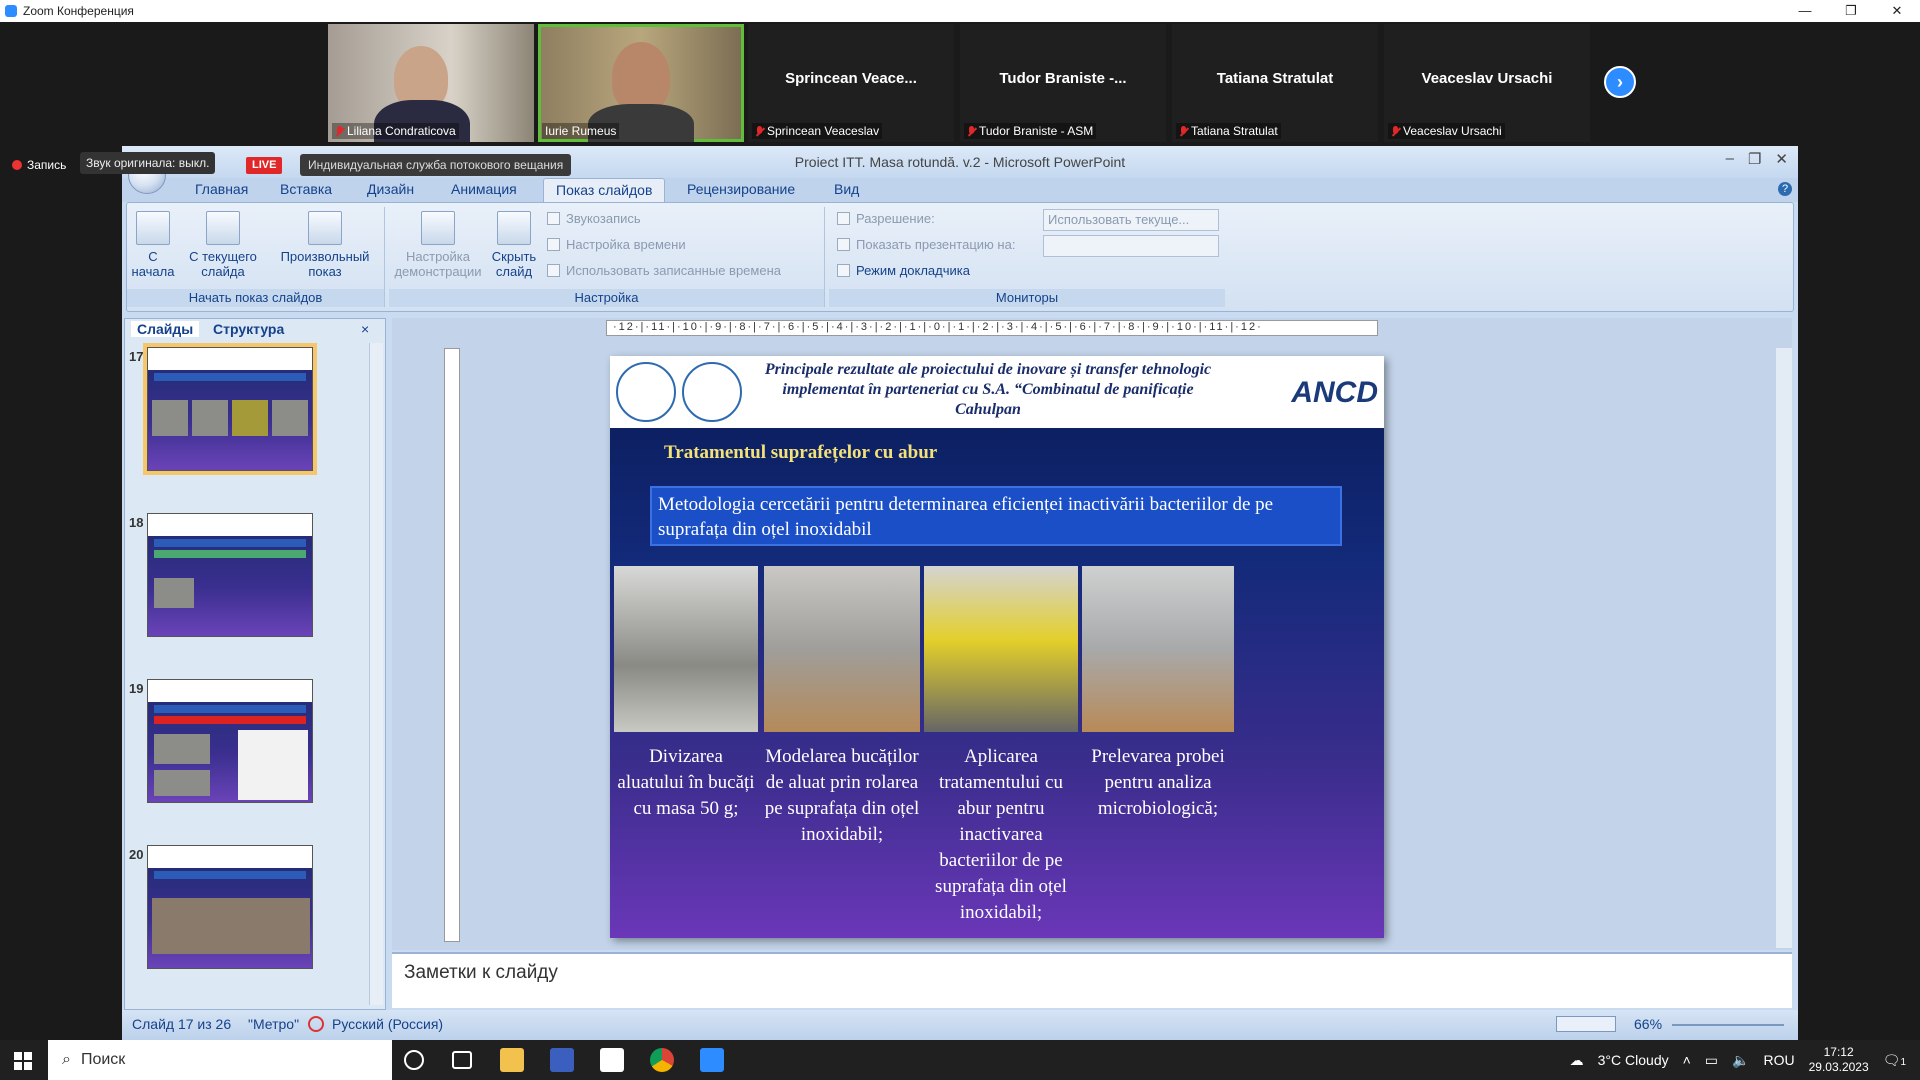 This screenshot has height=1080, width=1920. Describe the element at coordinates (248, 329) in the screenshot. I see `tab-outline: Структура` at that location.